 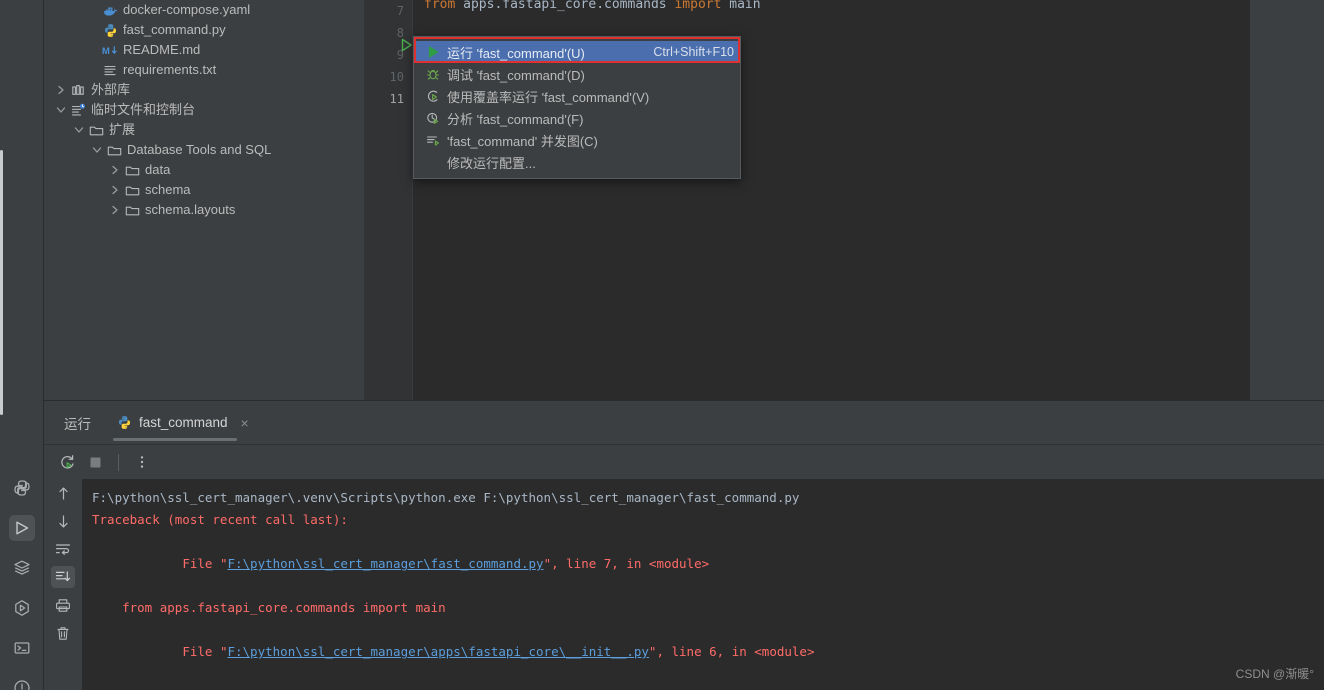 I want to click on docker-icon, so click(x=110, y=10).